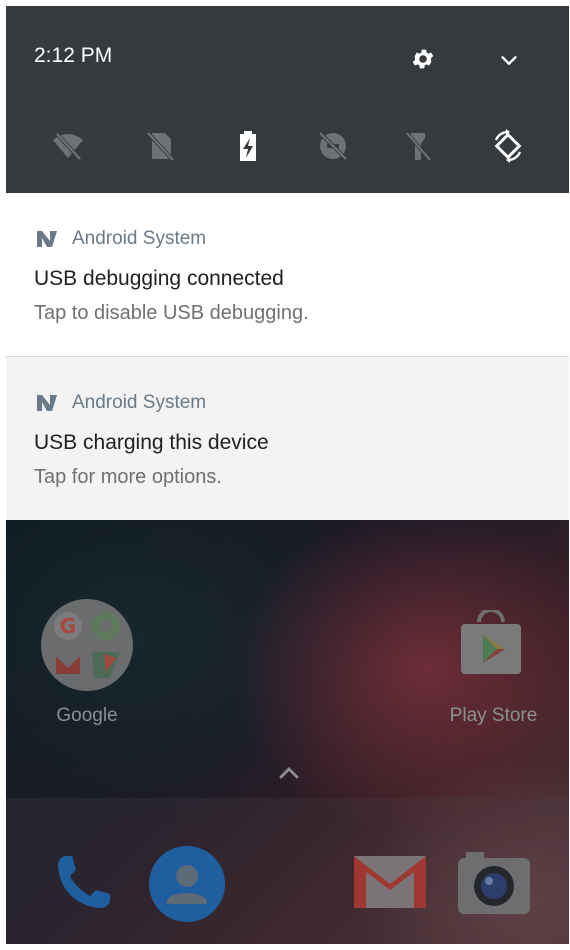  What do you see at coordinates (248, 146) in the screenshot?
I see `battery-charging-icon` at bounding box center [248, 146].